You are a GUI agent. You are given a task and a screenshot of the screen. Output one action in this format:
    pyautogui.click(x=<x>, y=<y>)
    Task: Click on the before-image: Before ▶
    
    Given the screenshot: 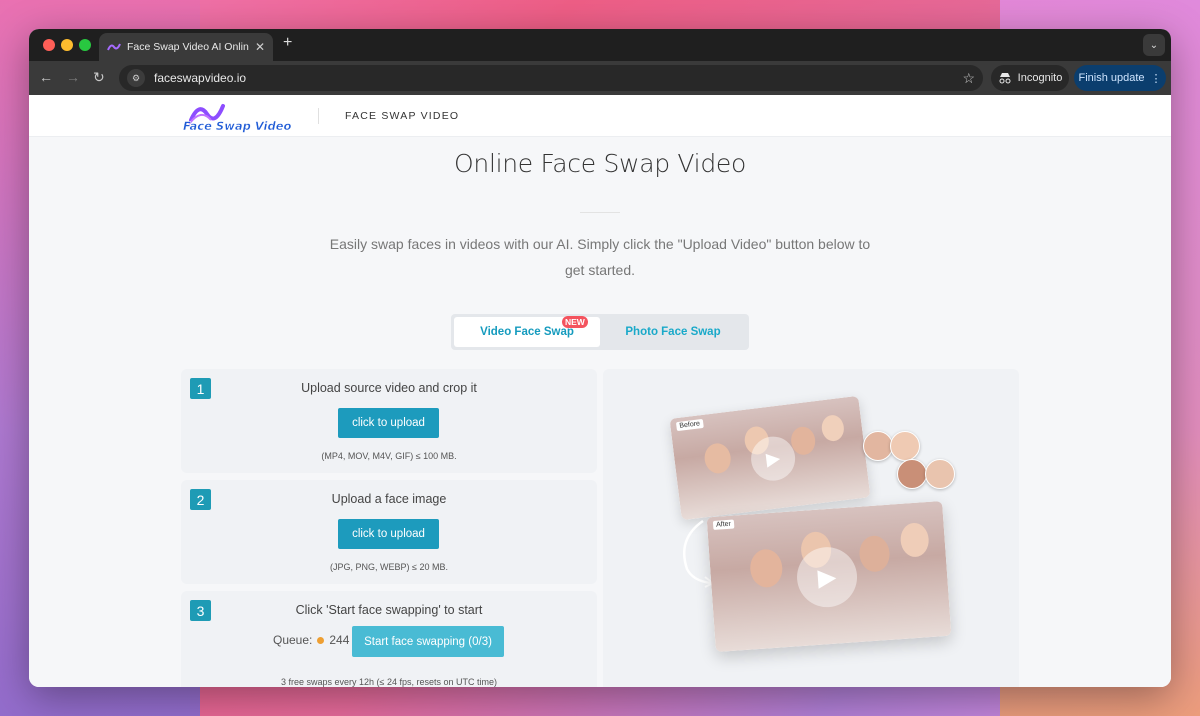 What is the action you would take?
    pyautogui.click(x=770, y=458)
    